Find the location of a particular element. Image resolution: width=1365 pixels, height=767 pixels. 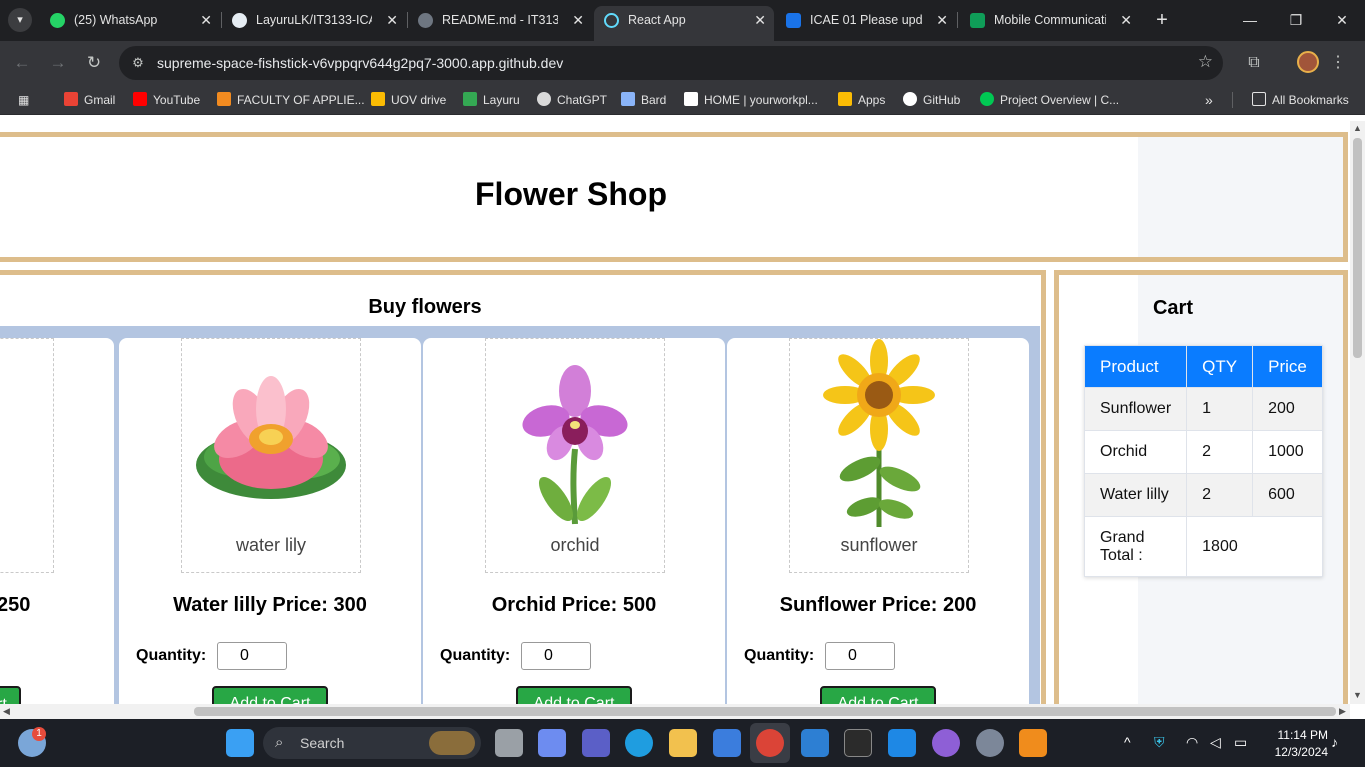

apps-grid-icon: ▦ is located at coordinates (23, 100).